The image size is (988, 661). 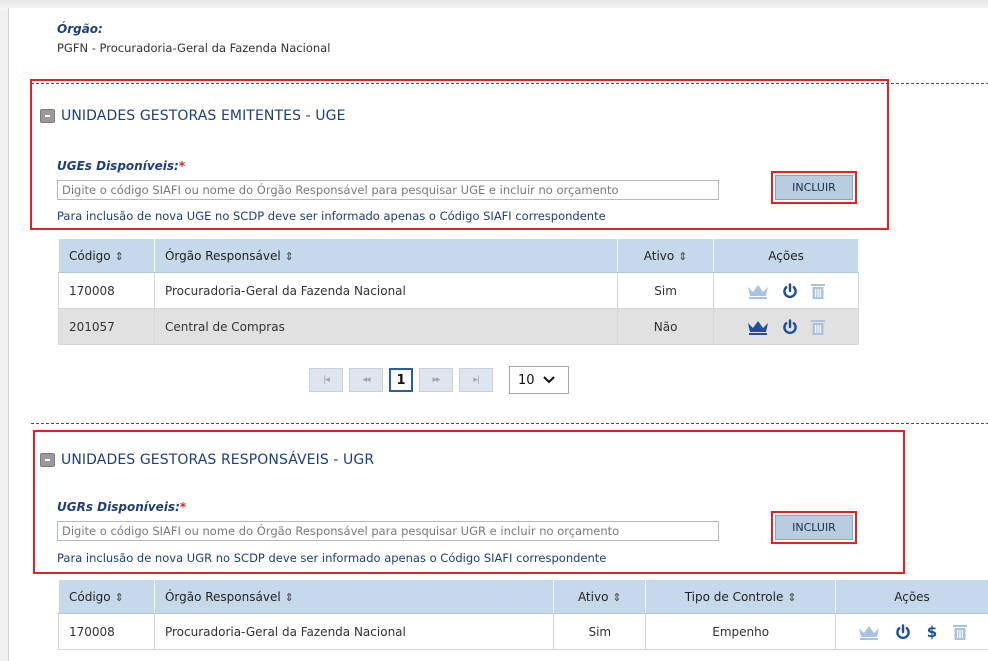 I want to click on section-divider, so click(x=509, y=423).